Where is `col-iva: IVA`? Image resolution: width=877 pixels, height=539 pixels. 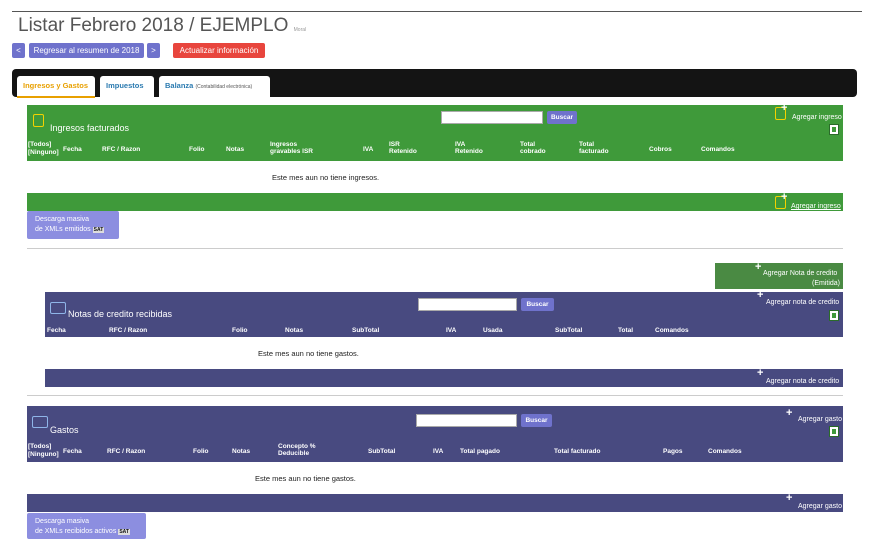
col-iva: IVA is located at coordinates (368, 149).